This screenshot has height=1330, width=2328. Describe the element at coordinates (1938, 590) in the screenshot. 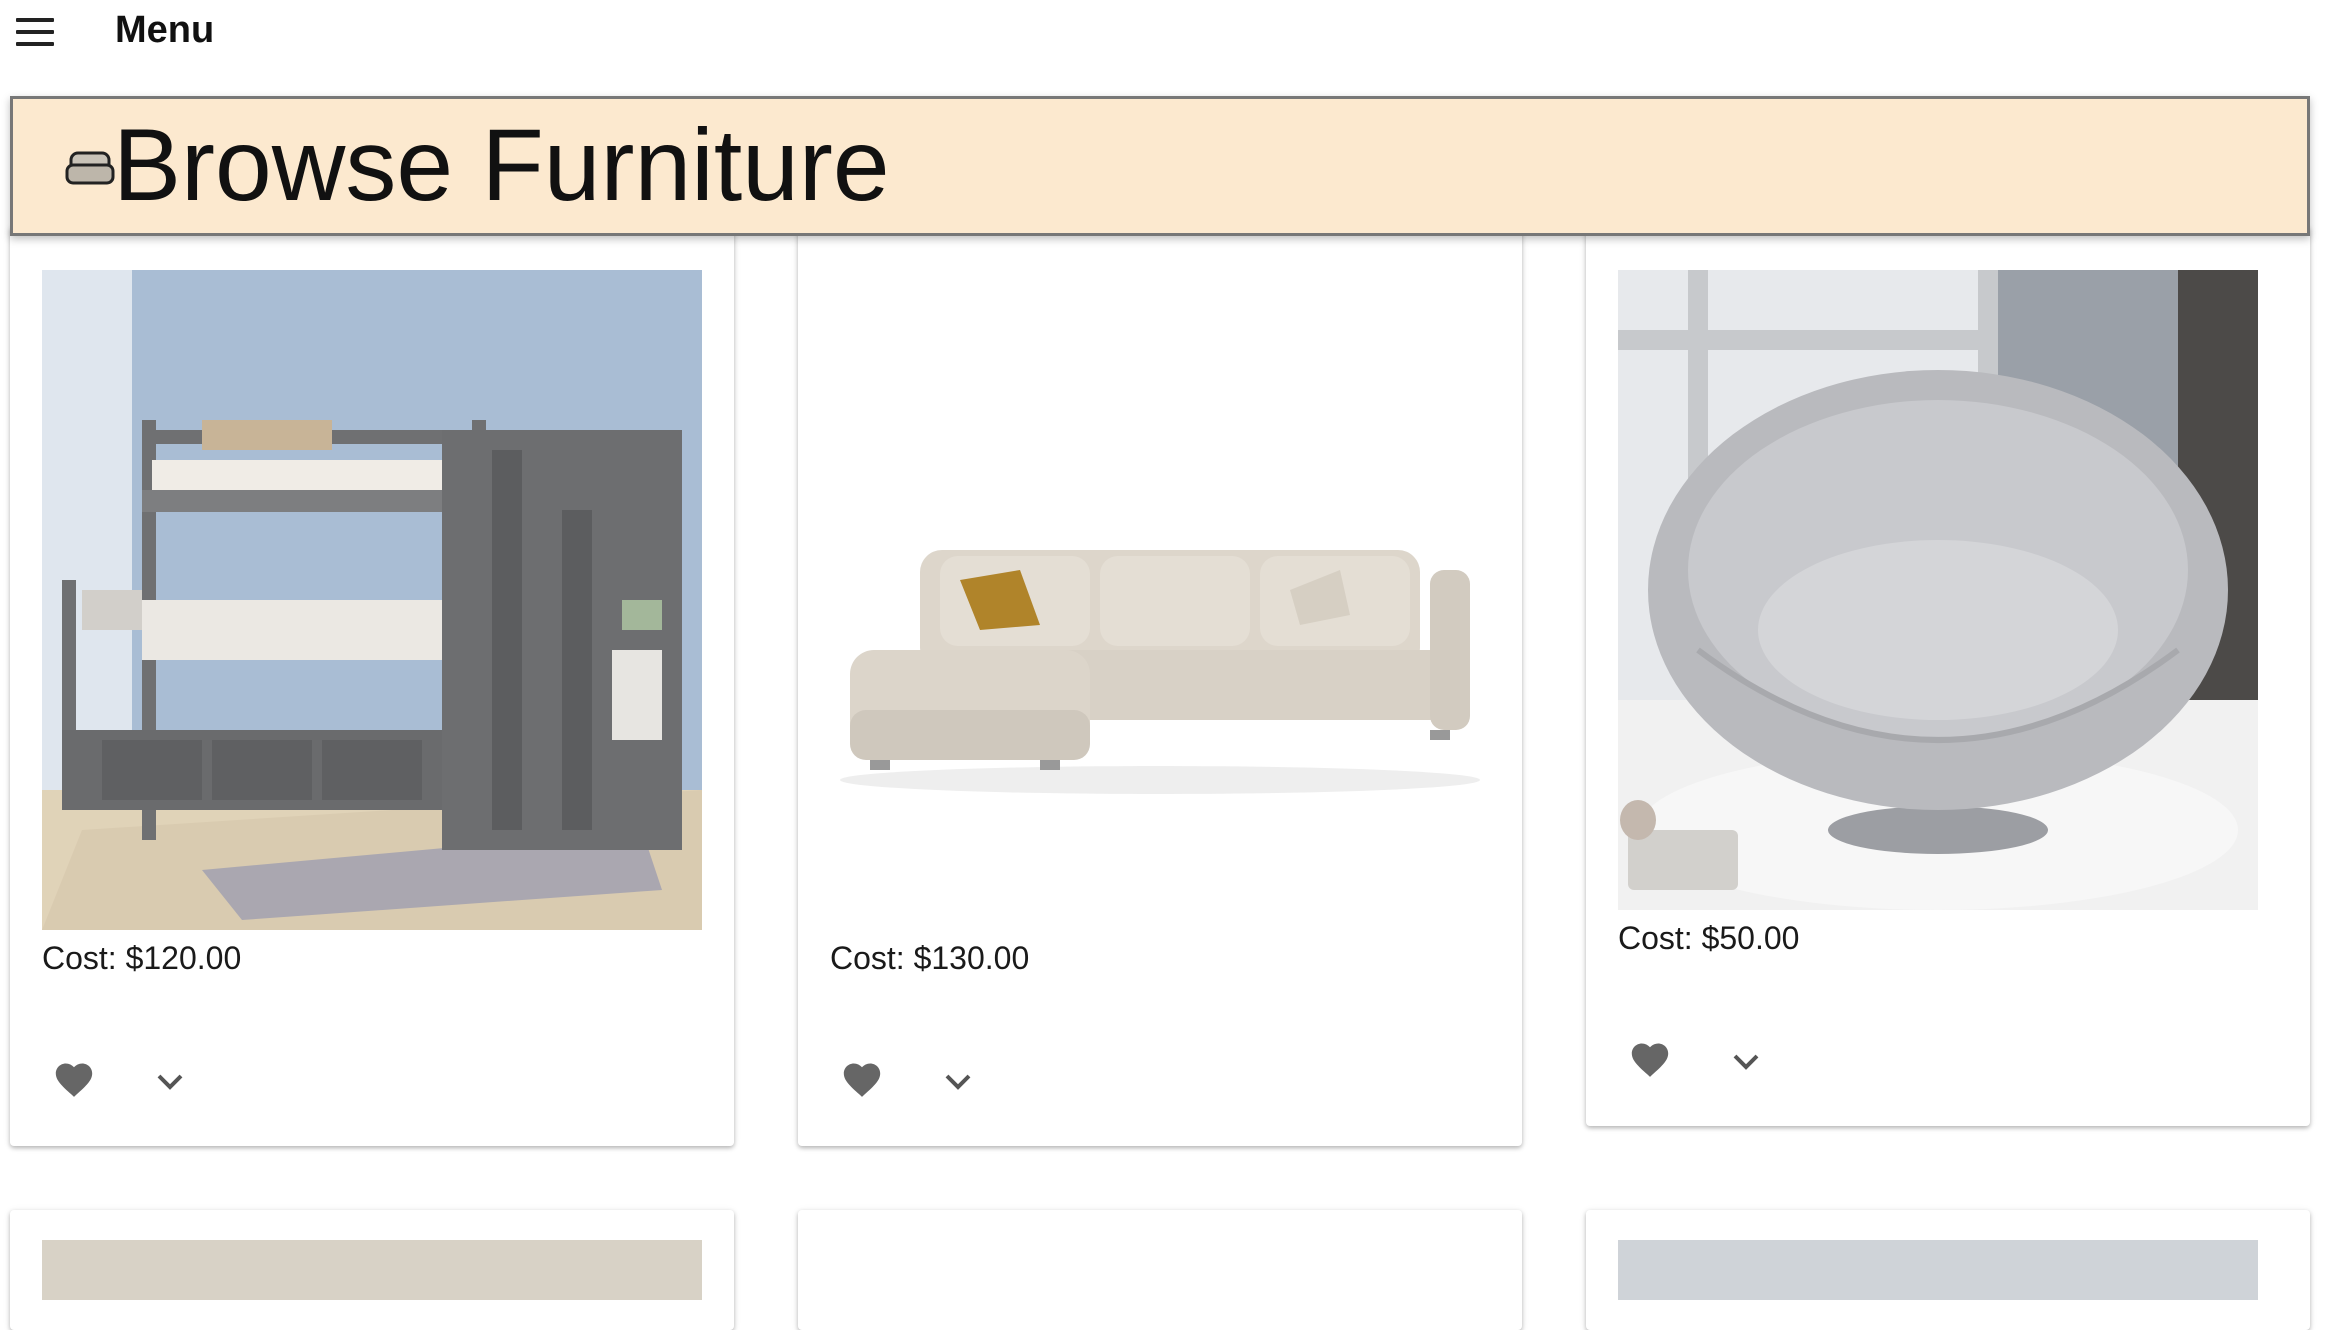

I see `product-image-papasan-swivel-chair` at that location.